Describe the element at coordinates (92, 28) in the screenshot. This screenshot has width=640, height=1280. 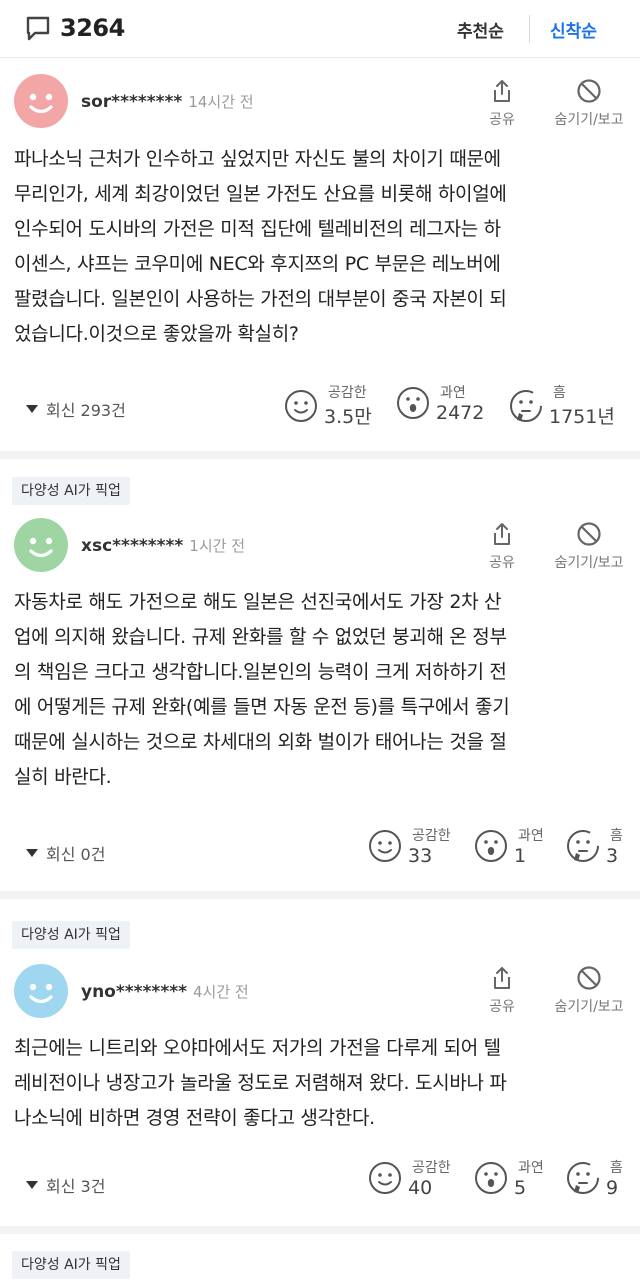
I see `comment-count: 3264` at that location.